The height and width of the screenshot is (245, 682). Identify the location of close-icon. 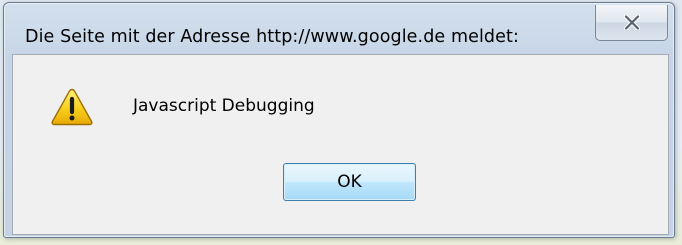
(631, 22).